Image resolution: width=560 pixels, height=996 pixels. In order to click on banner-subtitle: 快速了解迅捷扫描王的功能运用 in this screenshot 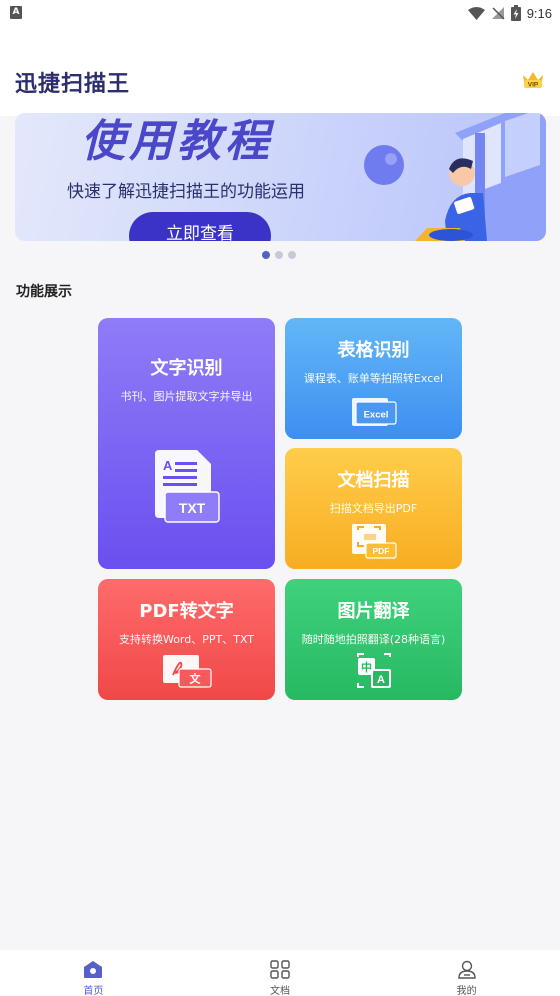, I will do `click(186, 192)`.